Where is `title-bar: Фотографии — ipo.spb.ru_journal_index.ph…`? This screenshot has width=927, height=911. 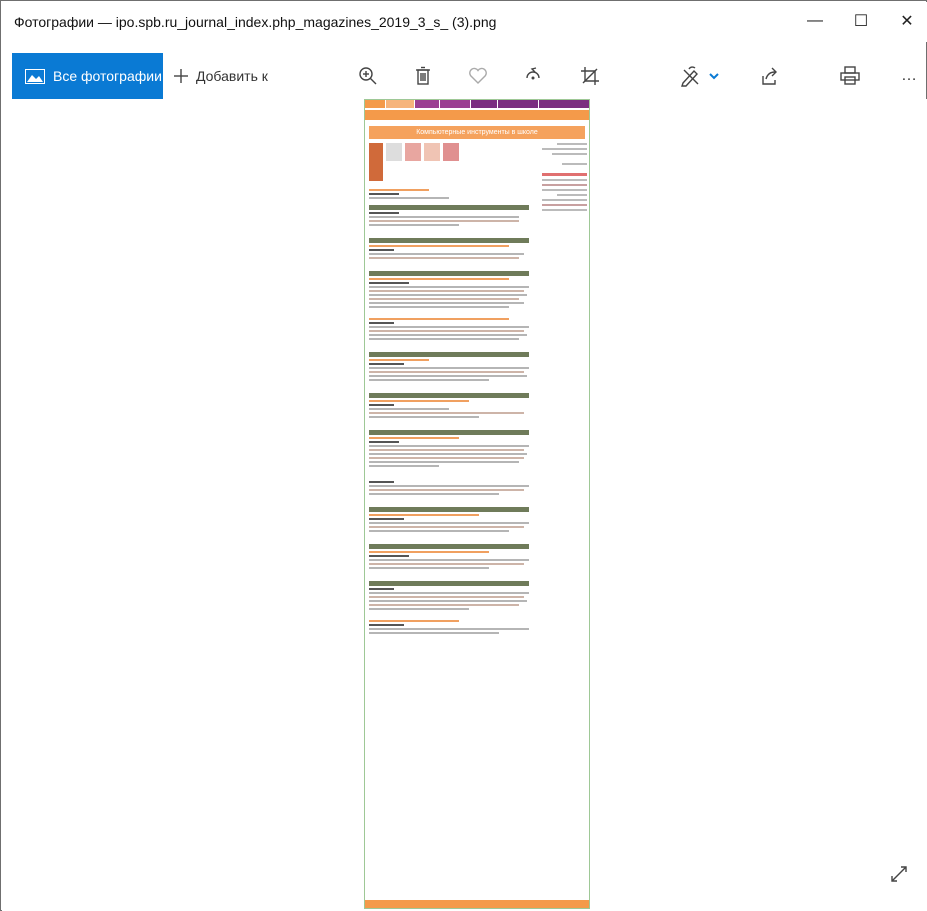
title-bar: Фотографии — ipo.spb.ru_journal_index.ph… is located at coordinates (464, 22).